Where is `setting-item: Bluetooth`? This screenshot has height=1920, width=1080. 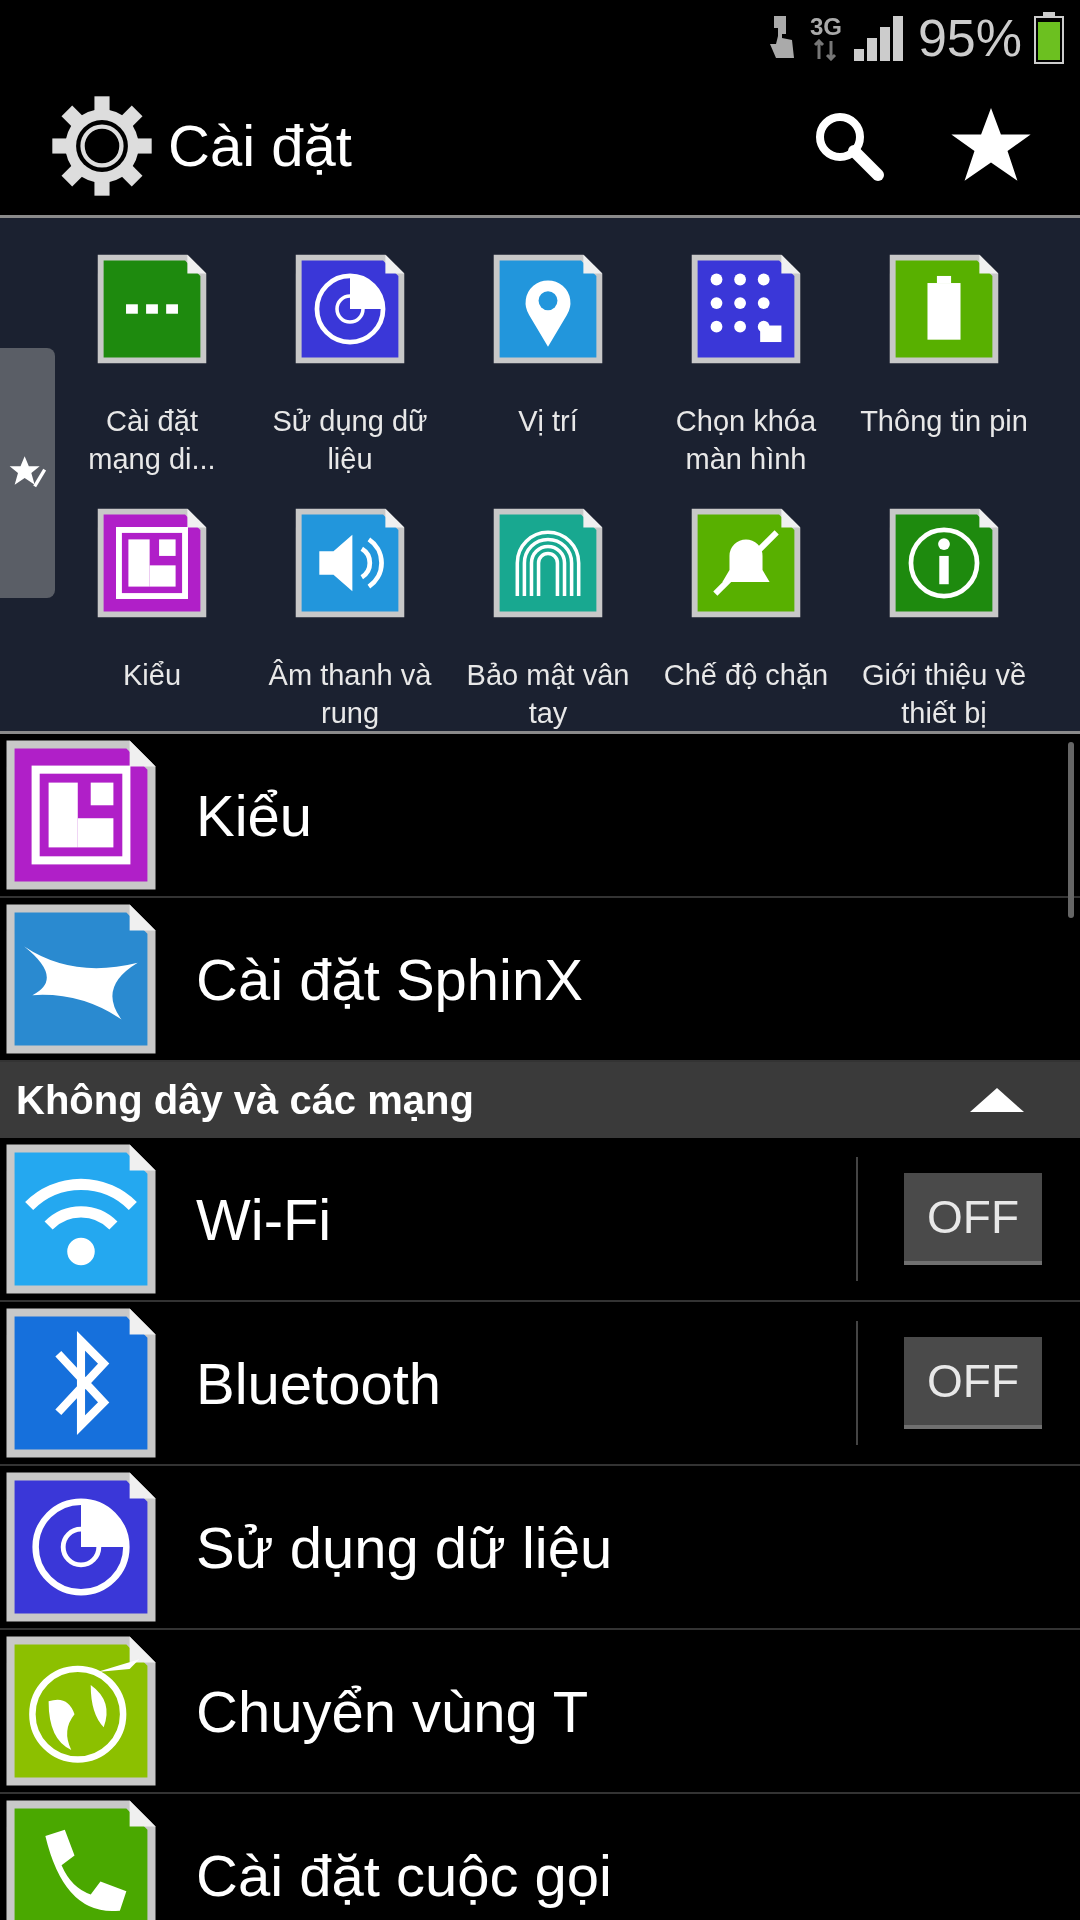 setting-item: Bluetooth is located at coordinates (319, 1383).